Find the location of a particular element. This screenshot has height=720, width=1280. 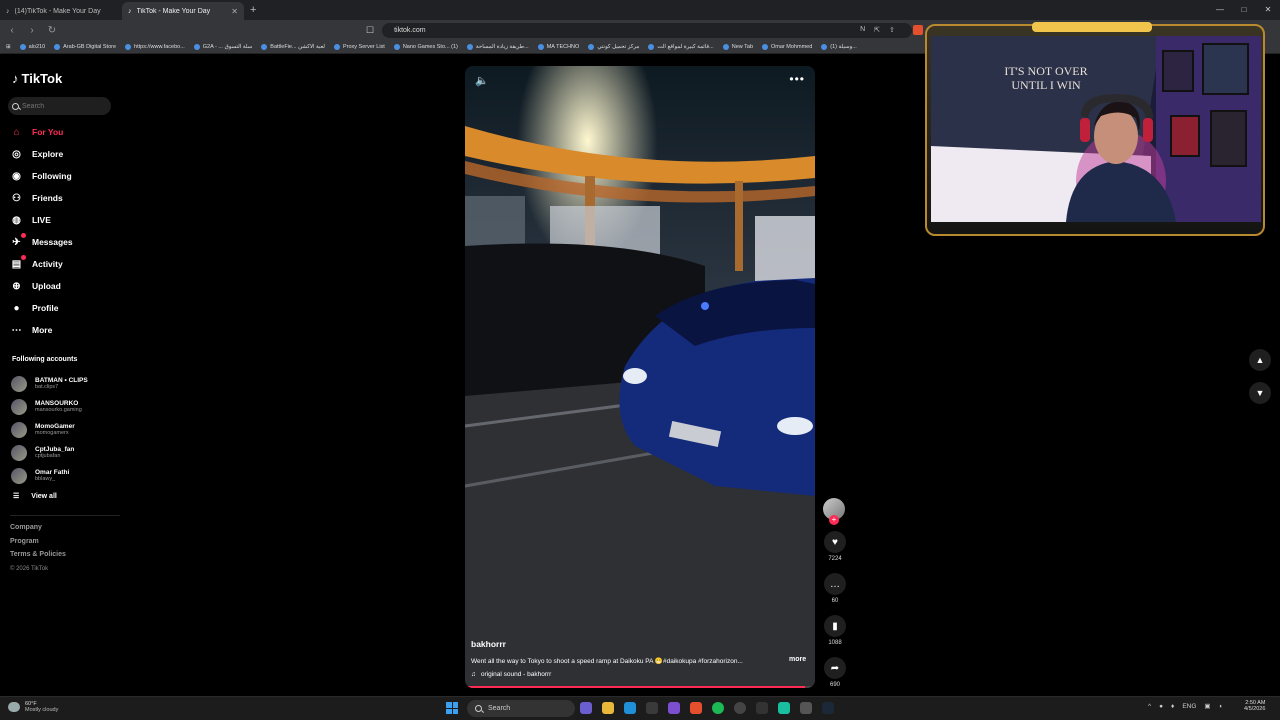

video-sound: ♫ original sound - bakhorrr is located at coordinates (511, 674).